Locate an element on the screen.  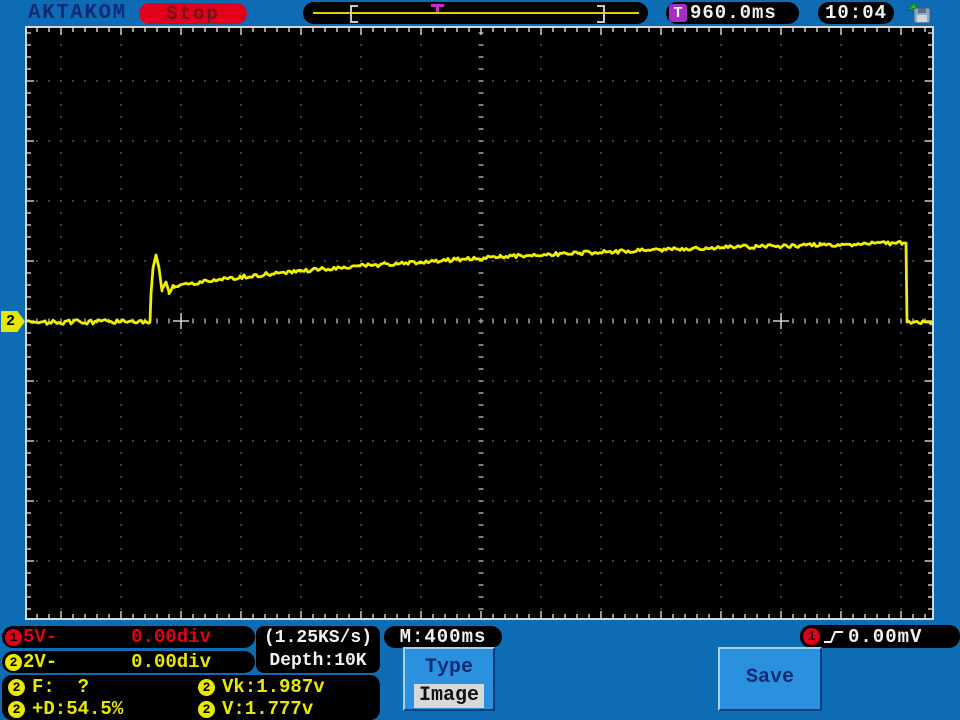
channel2-position-marker: 2 is located at coordinates (13, 321).